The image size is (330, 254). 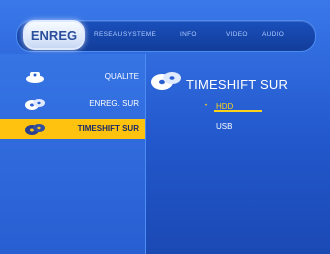 I want to click on record-disc-icon, so click(x=35, y=104).